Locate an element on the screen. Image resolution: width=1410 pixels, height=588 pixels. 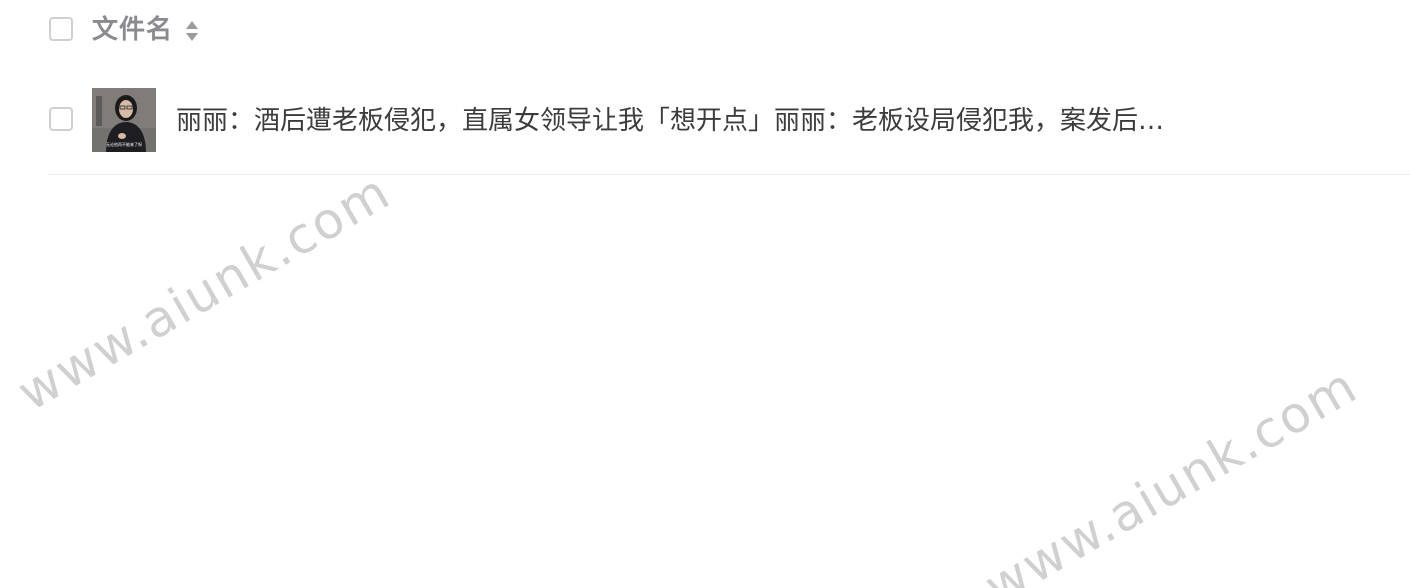
thumbnail-caption: 无论他再不能来了呀 is located at coordinates (124, 144).